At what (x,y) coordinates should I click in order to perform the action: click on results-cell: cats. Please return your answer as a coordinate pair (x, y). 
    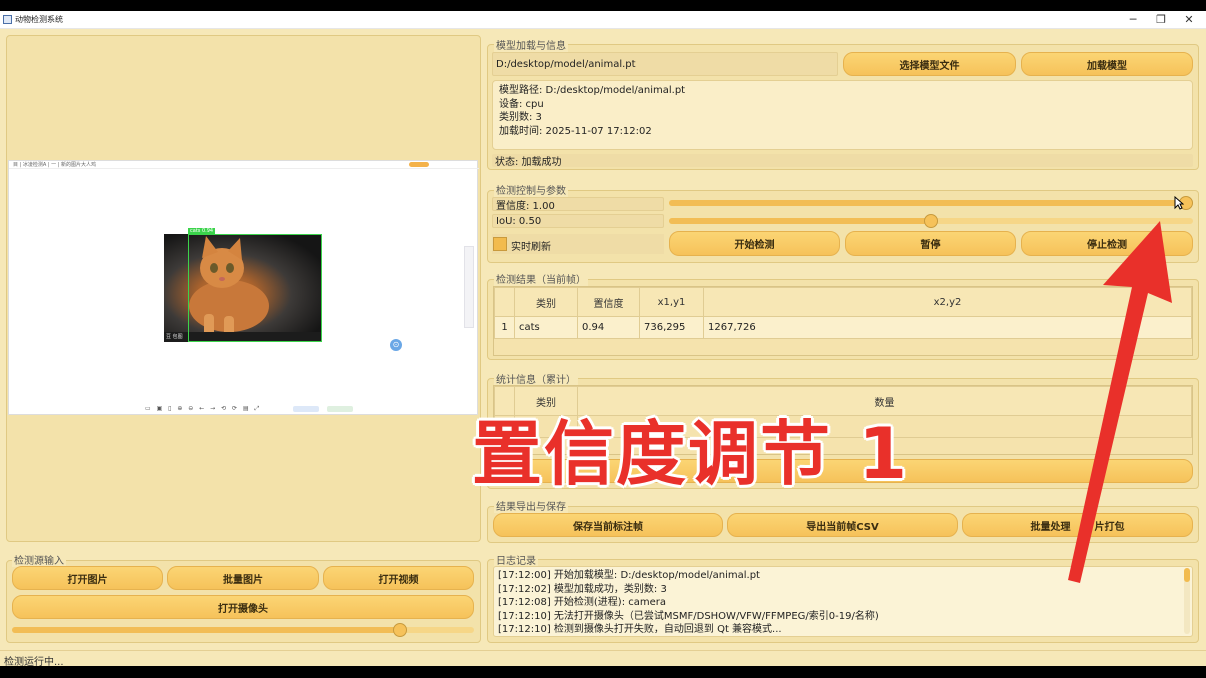
    Looking at the image, I should click on (546, 327).